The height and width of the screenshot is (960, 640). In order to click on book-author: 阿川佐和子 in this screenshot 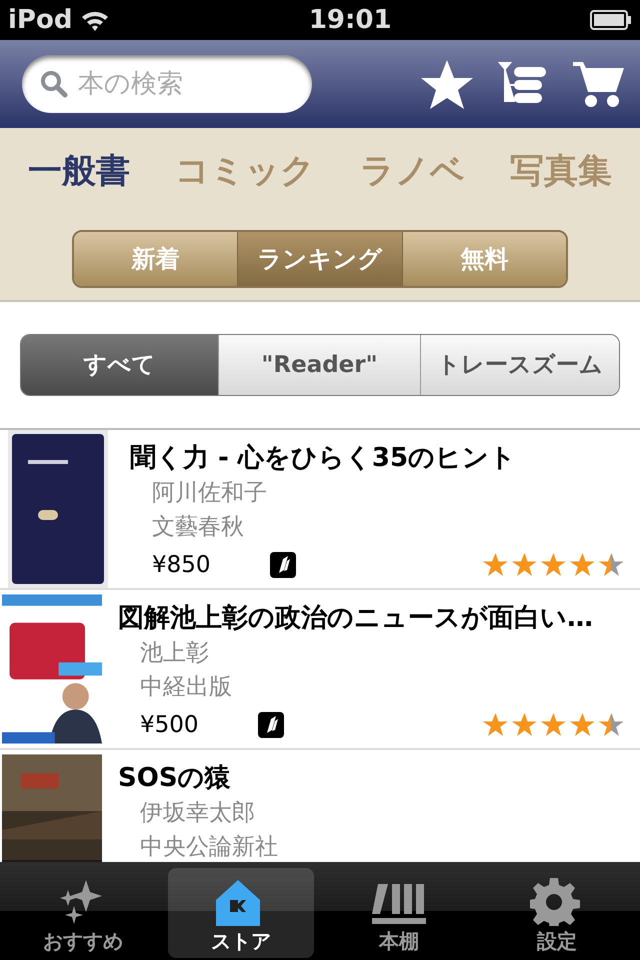, I will do `click(209, 493)`.